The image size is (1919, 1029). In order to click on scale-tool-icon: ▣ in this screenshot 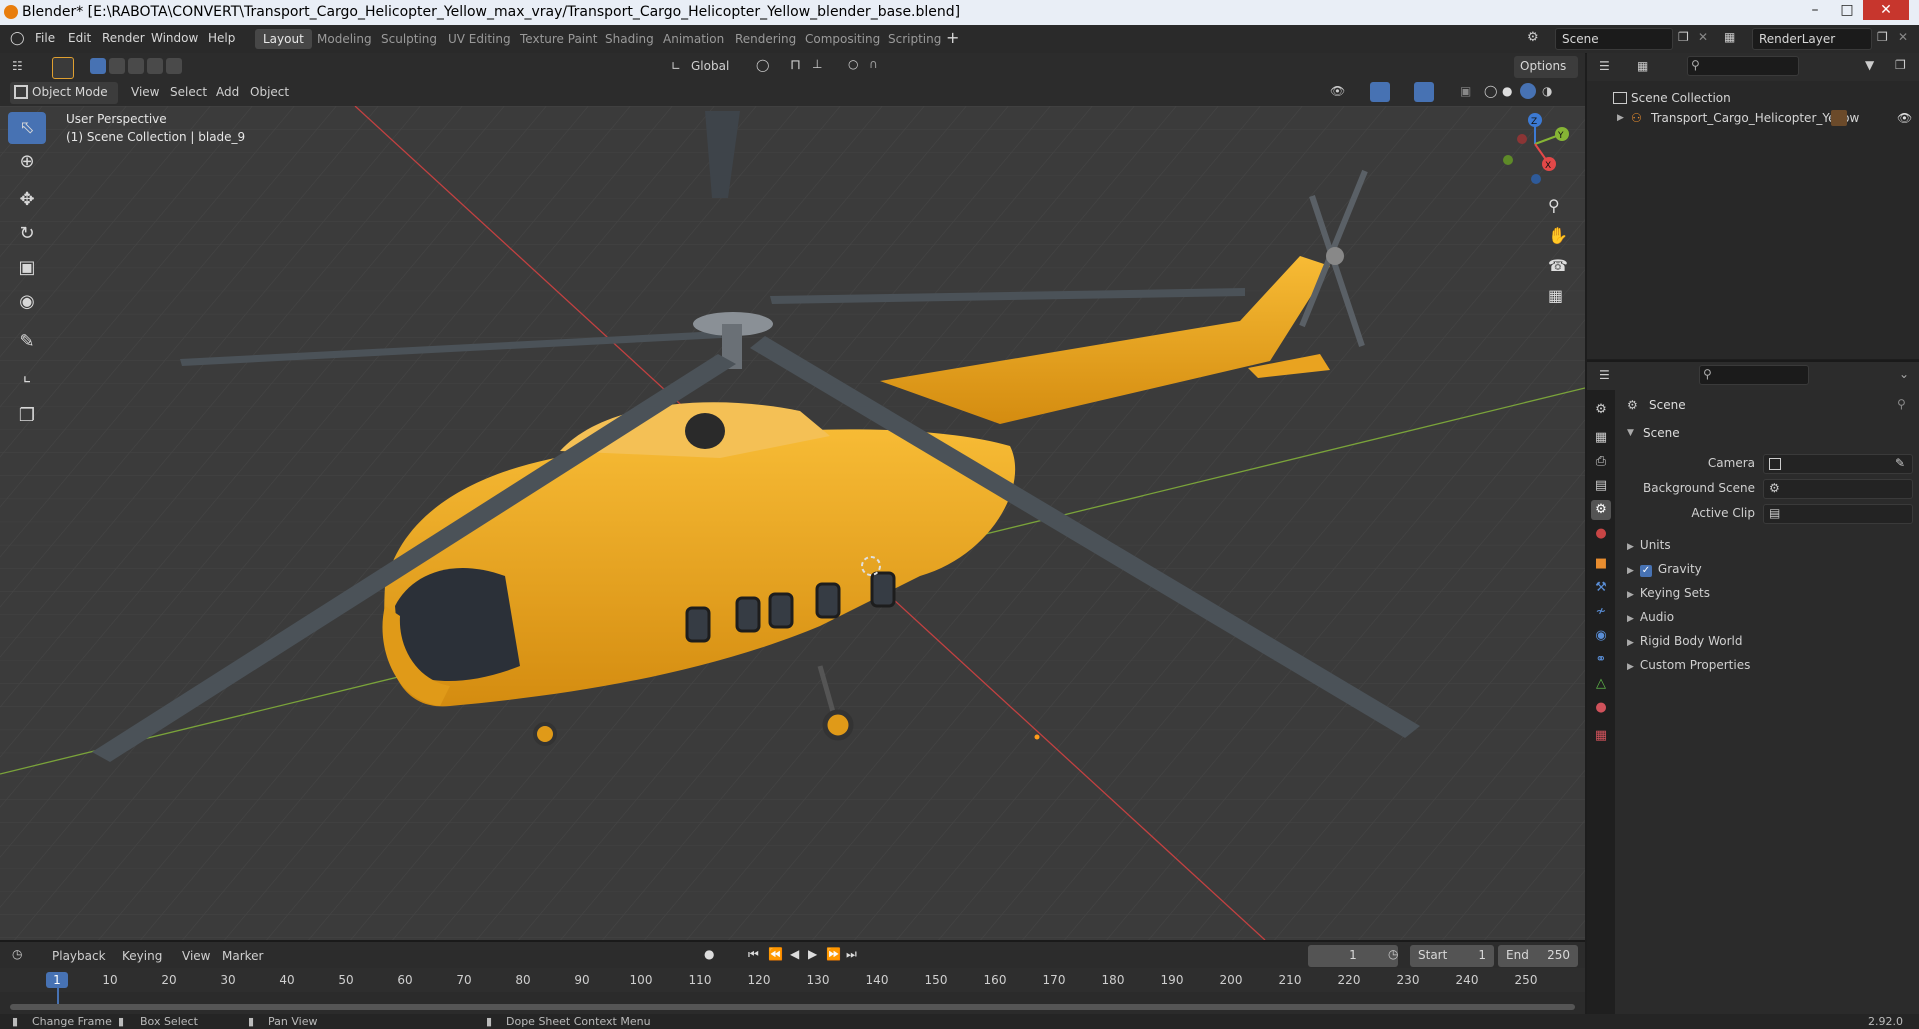, I will do `click(27, 268)`.